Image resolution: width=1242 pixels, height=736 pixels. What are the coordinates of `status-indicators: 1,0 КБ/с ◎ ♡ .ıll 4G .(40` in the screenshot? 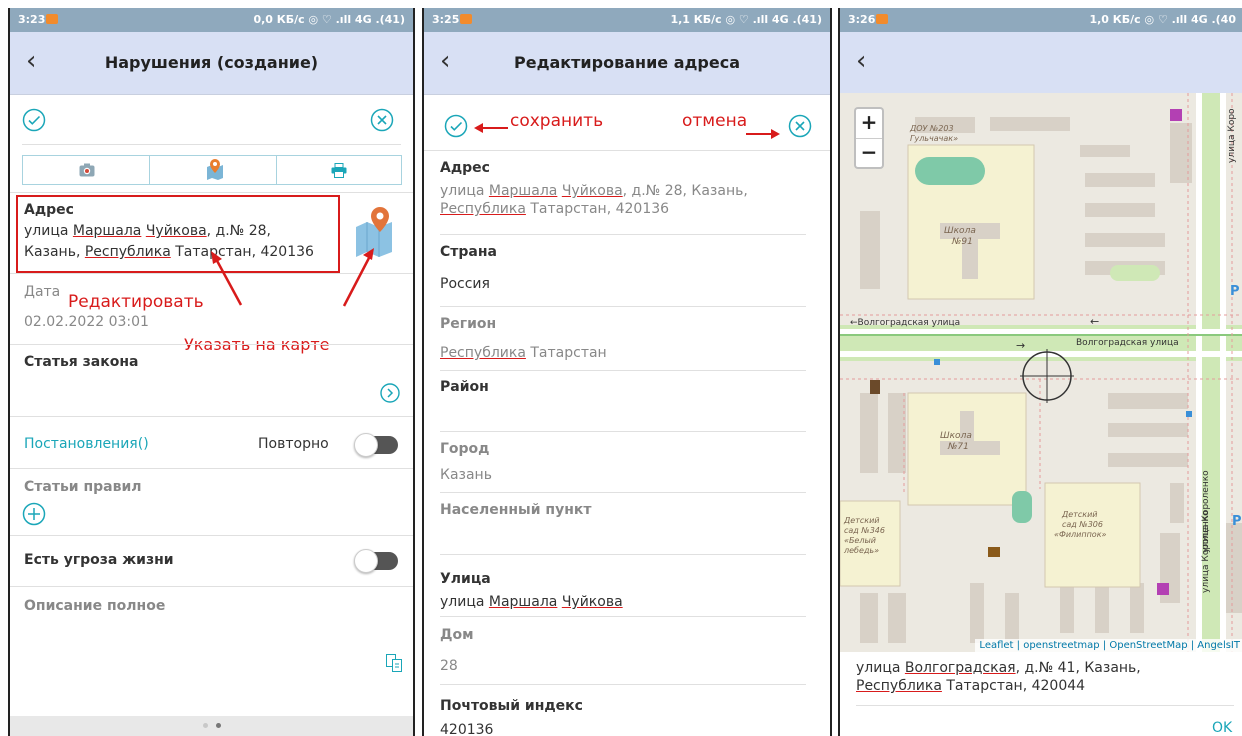 It's located at (1162, 19).